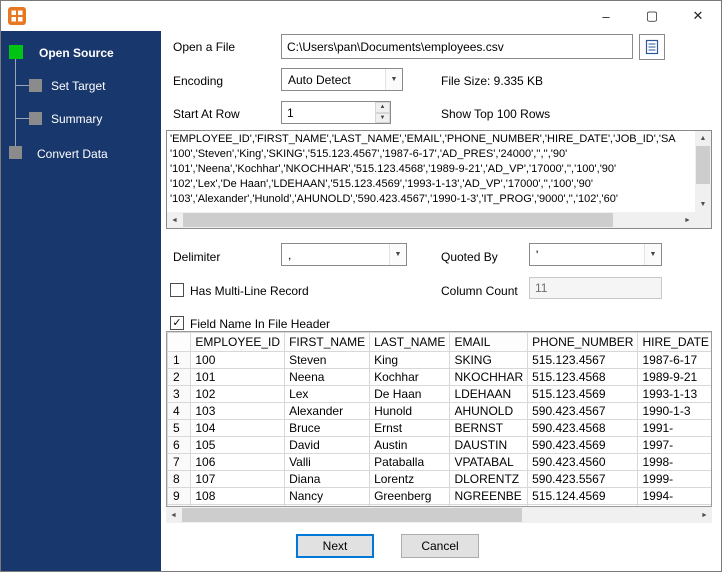  I want to click on grid-cell: SKING, so click(489, 360).